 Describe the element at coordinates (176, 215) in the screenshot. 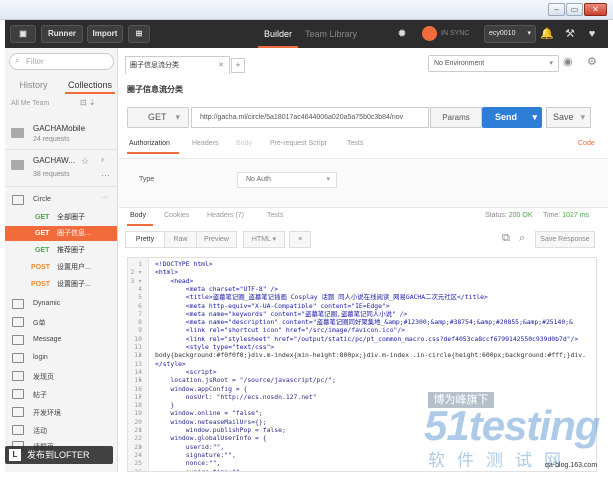

I see `tab-cookies: Cookies` at that location.